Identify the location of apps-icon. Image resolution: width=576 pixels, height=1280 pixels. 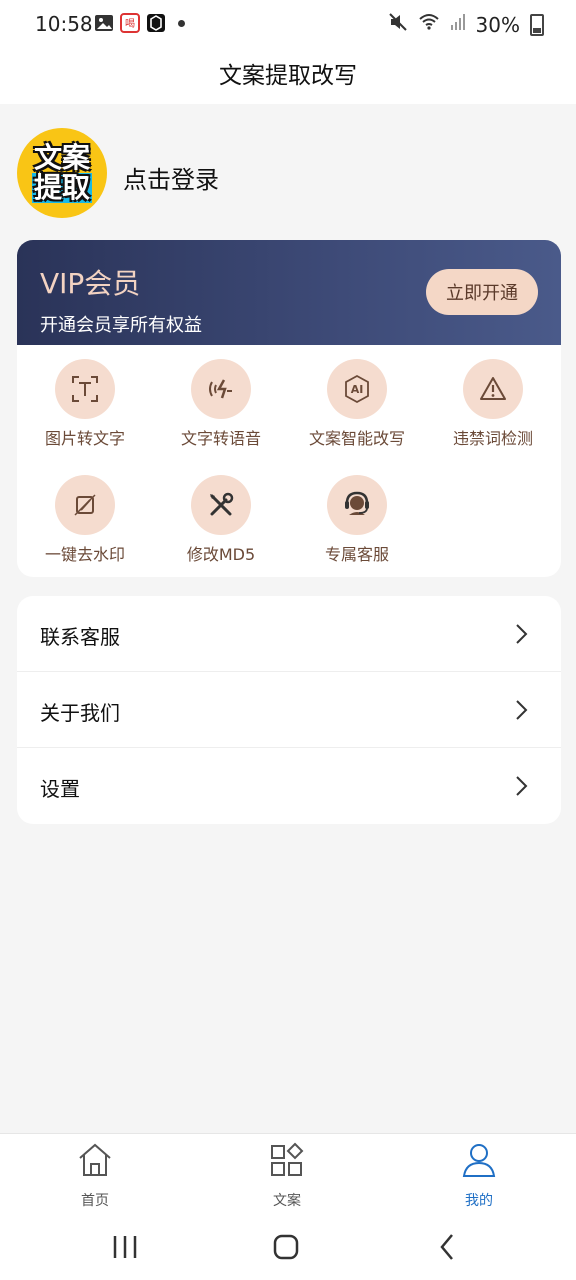
(287, 1160).